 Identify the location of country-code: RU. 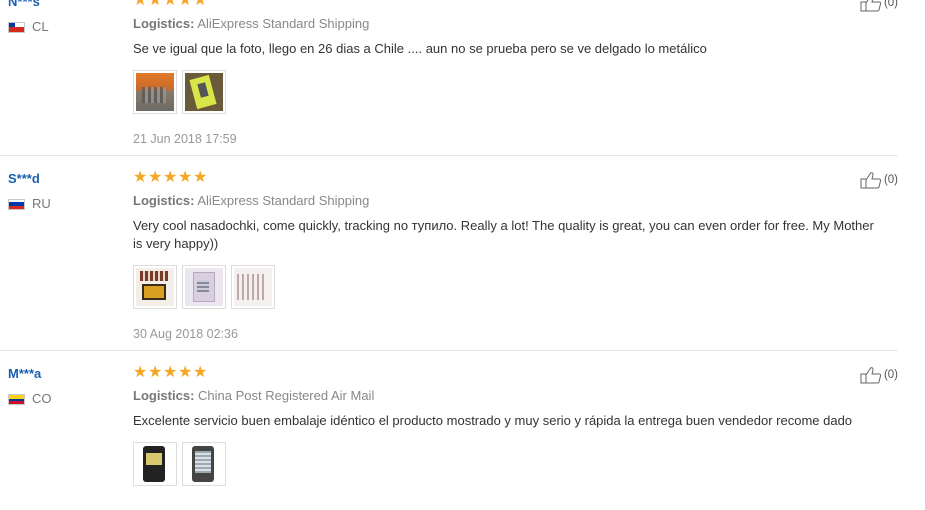
(41, 203).